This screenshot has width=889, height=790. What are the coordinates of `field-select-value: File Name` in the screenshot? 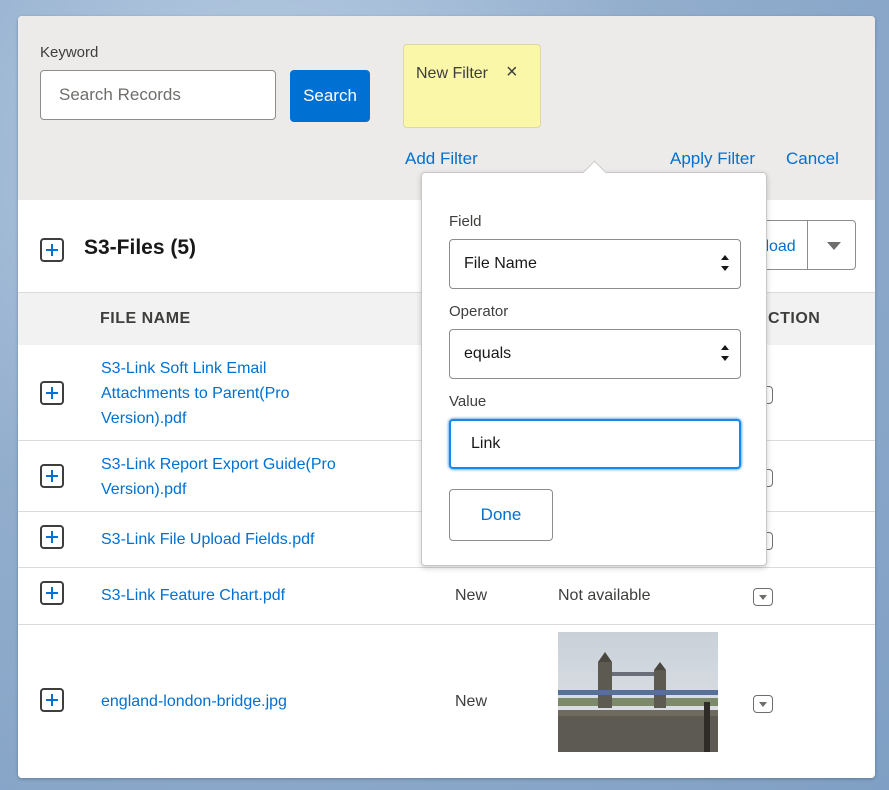 It's located at (500, 263).